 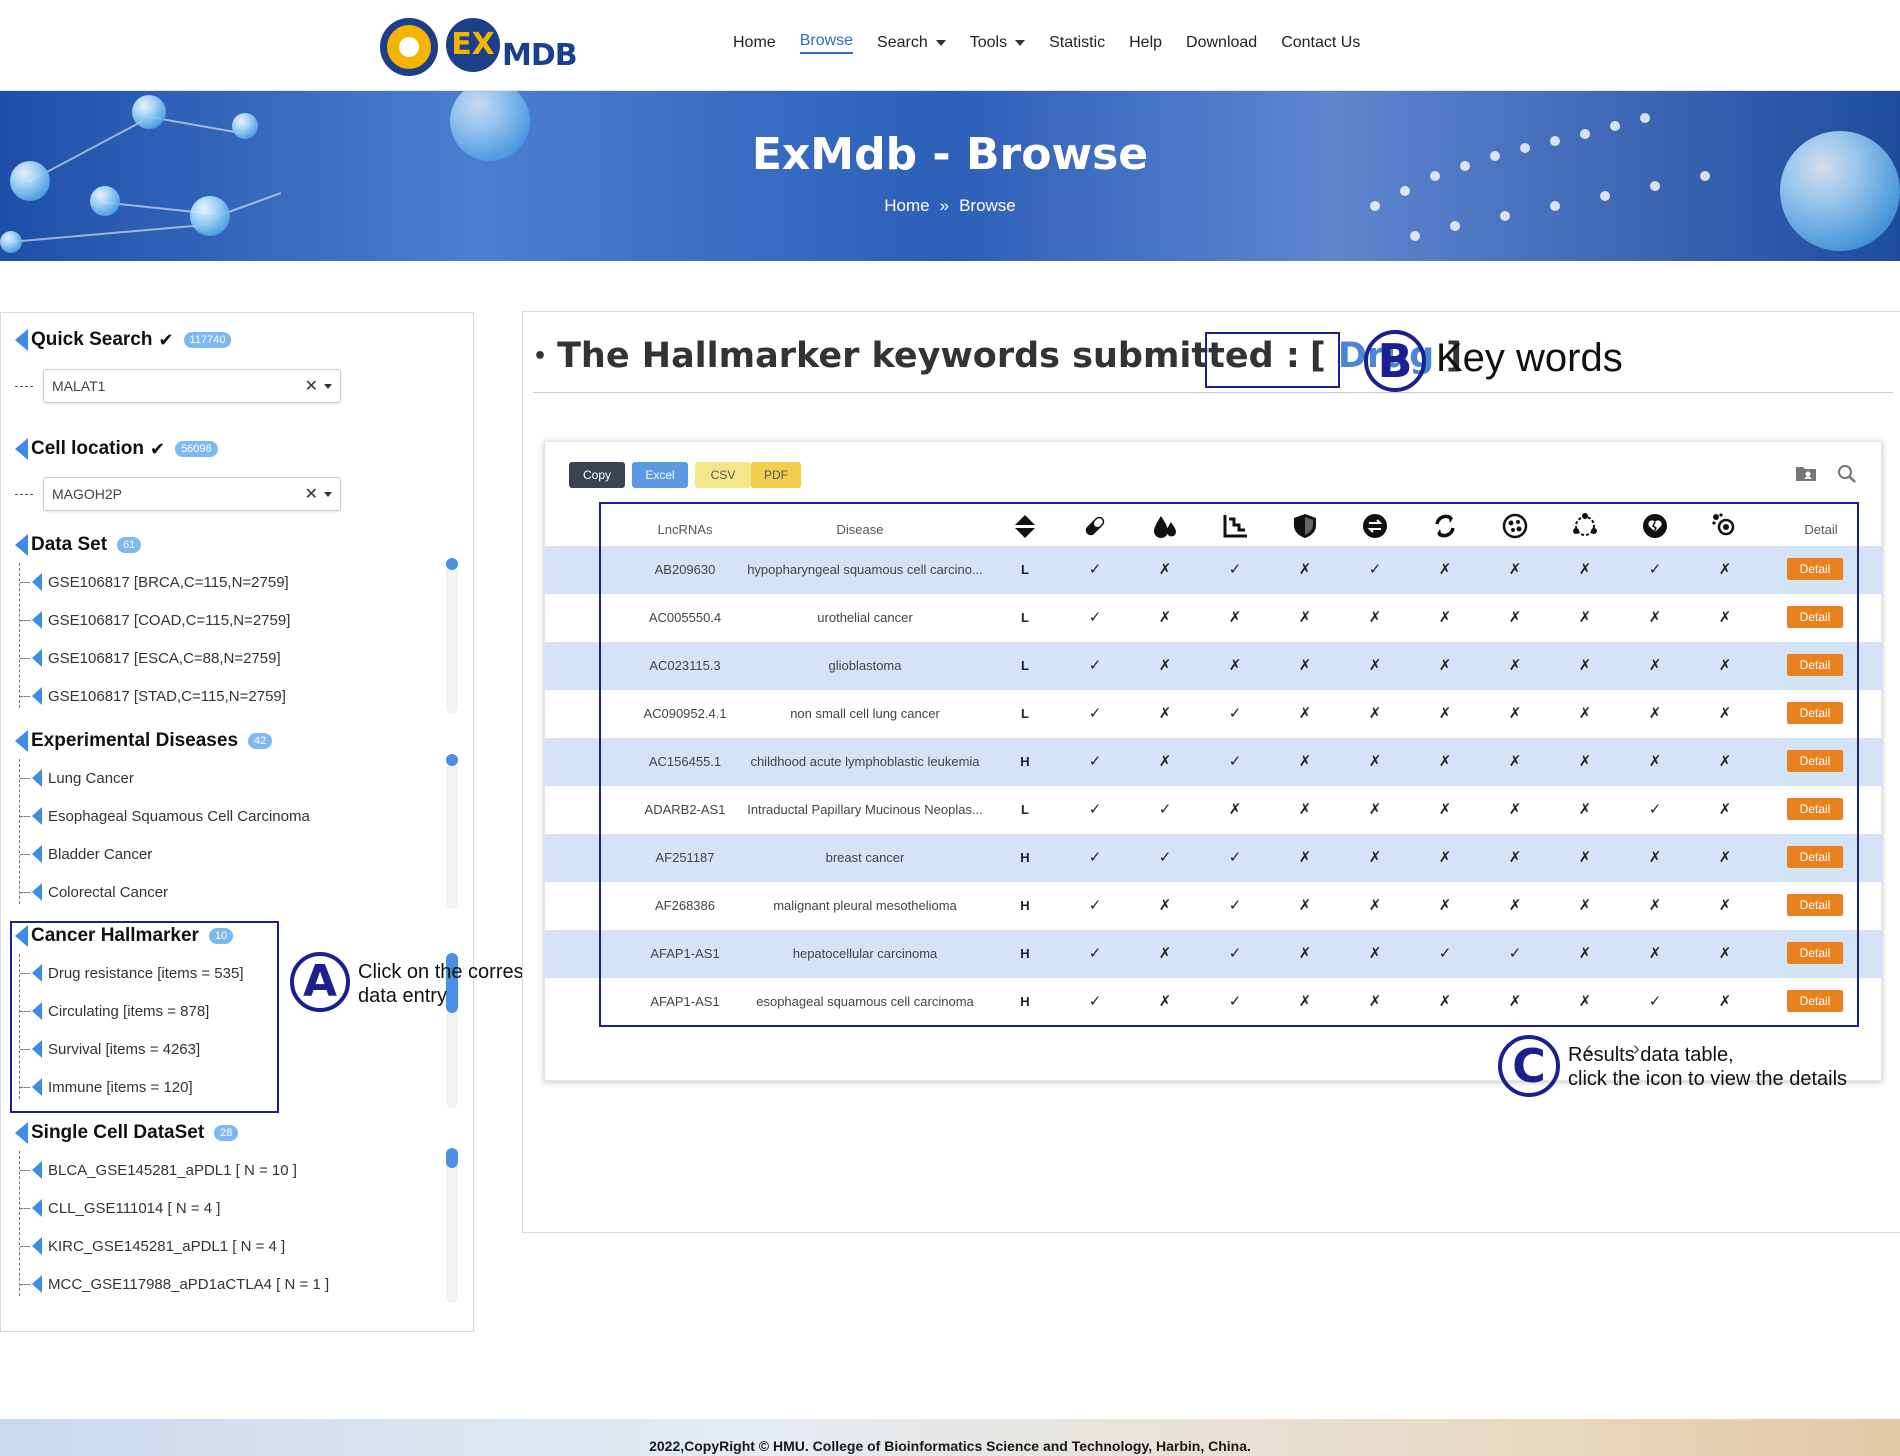 I want to click on csv-button: CSV, so click(x=723, y=475).